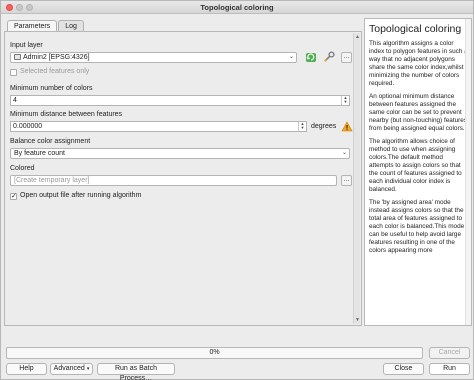  I want to click on min-colors-spinbox: 4 ▲ ▼, so click(180, 100).